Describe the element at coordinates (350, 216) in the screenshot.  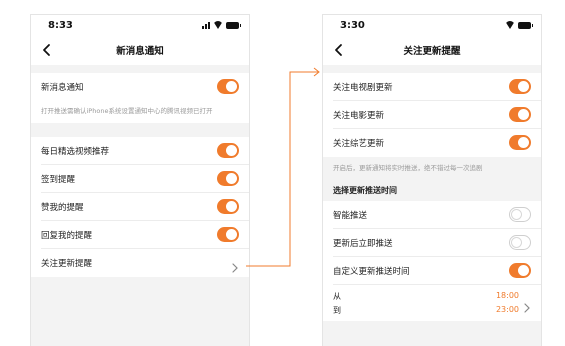
I see `setting-label: 智能推送` at that location.